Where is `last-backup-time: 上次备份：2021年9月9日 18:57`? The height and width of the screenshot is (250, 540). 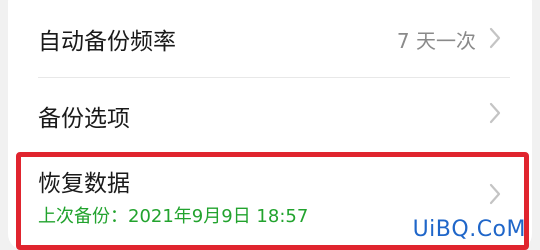
last-backup-time: 上次备份：2021年9月9日 18:57 is located at coordinates (173, 216).